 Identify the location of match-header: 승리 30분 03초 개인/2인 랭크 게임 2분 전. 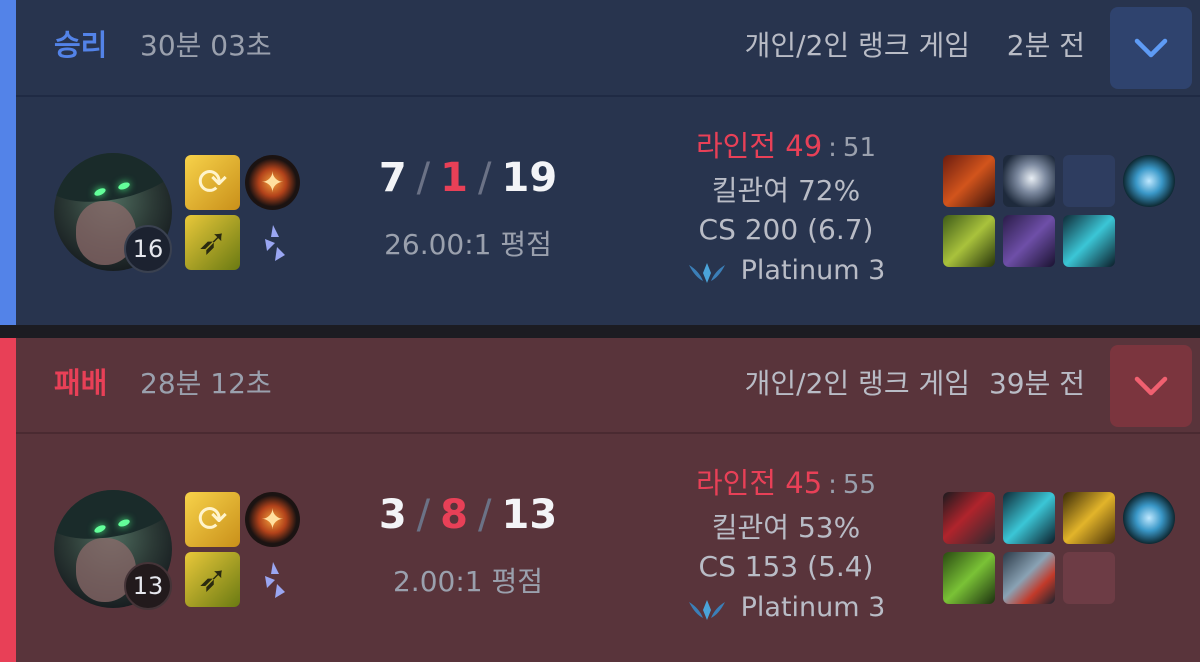
(608, 48).